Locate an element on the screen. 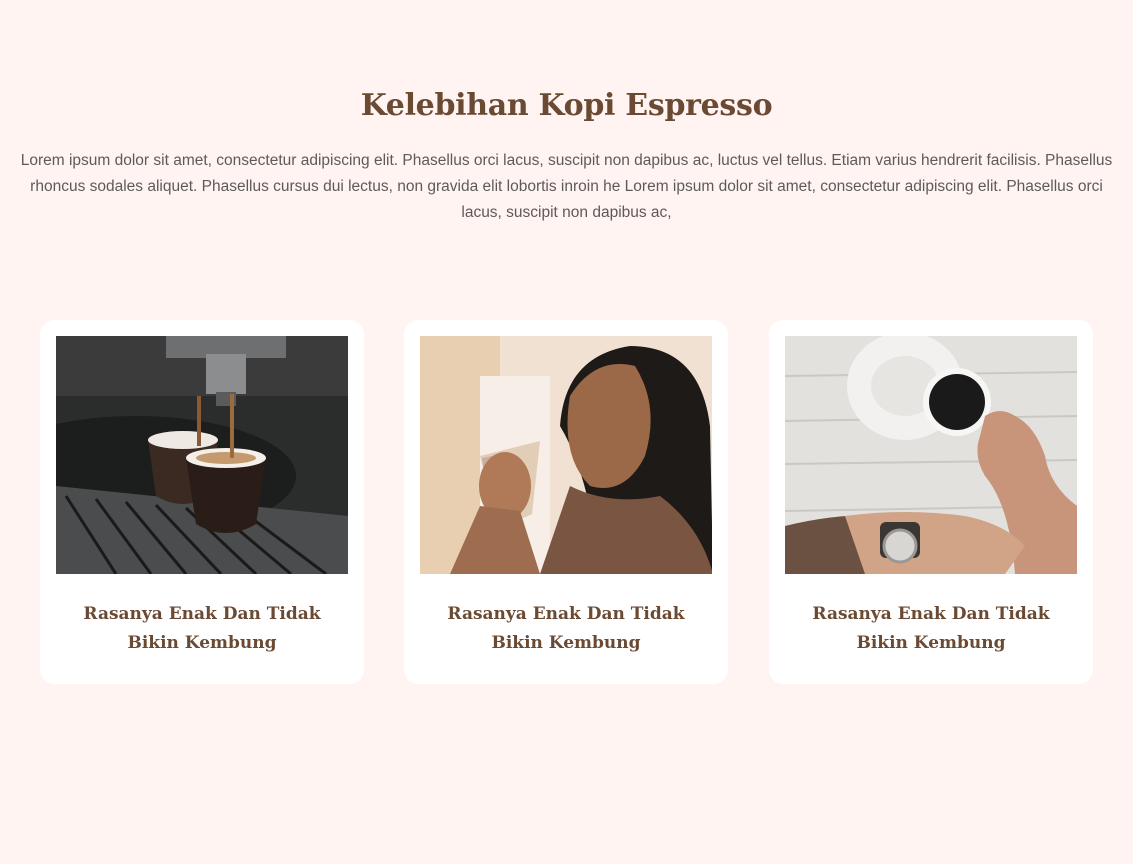 Image resolution: width=1133 pixels, height=864 pixels. section-title: Kelebihan Kopi Espresso is located at coordinates (566, 105).